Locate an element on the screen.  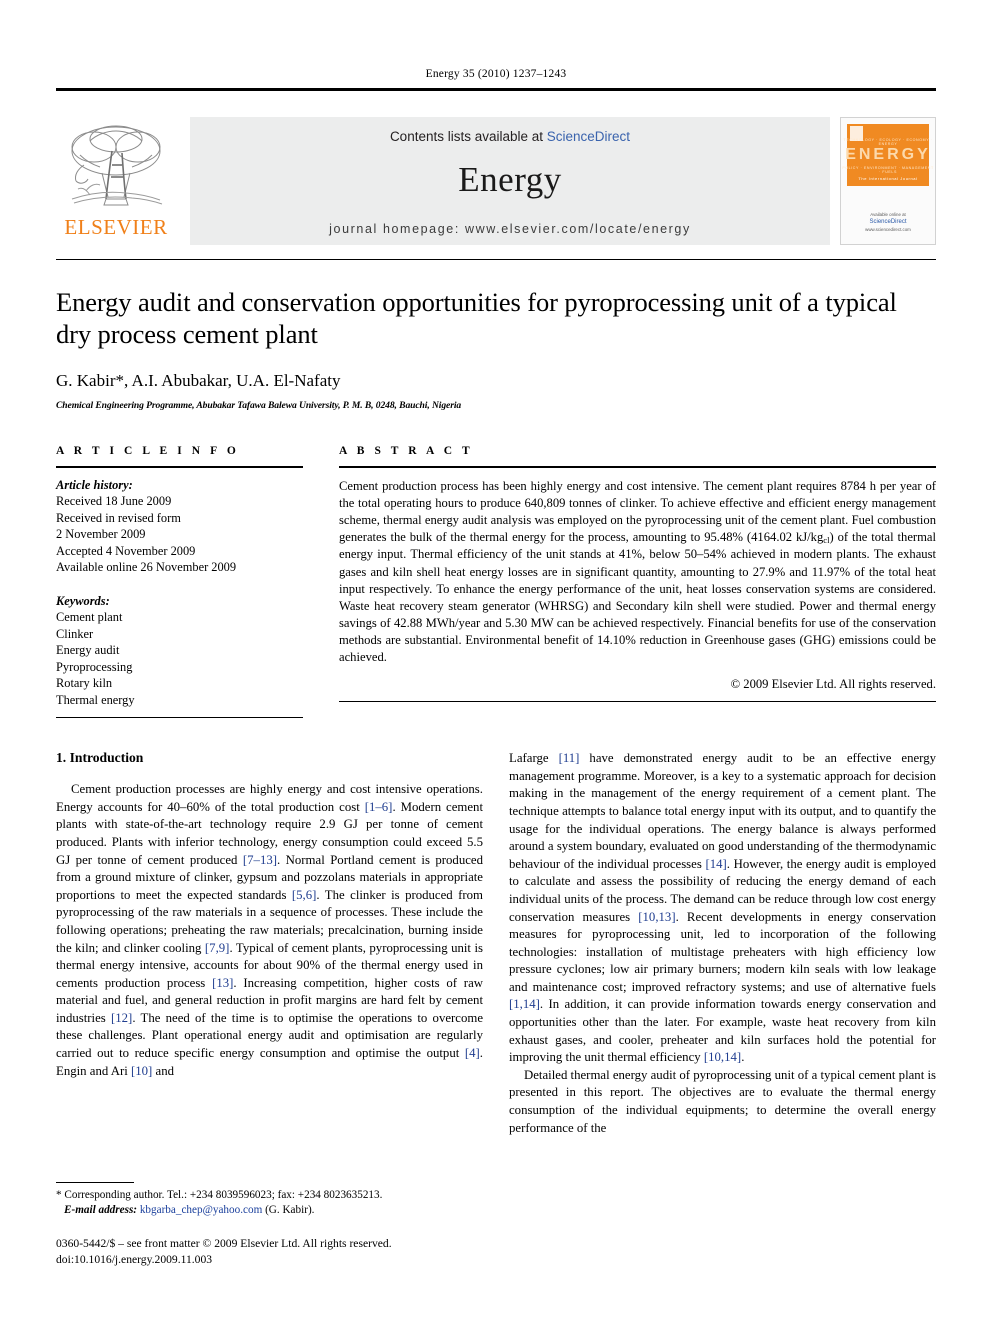
section-title-introduction: 1. Introduction is located at coordinates (100, 758).